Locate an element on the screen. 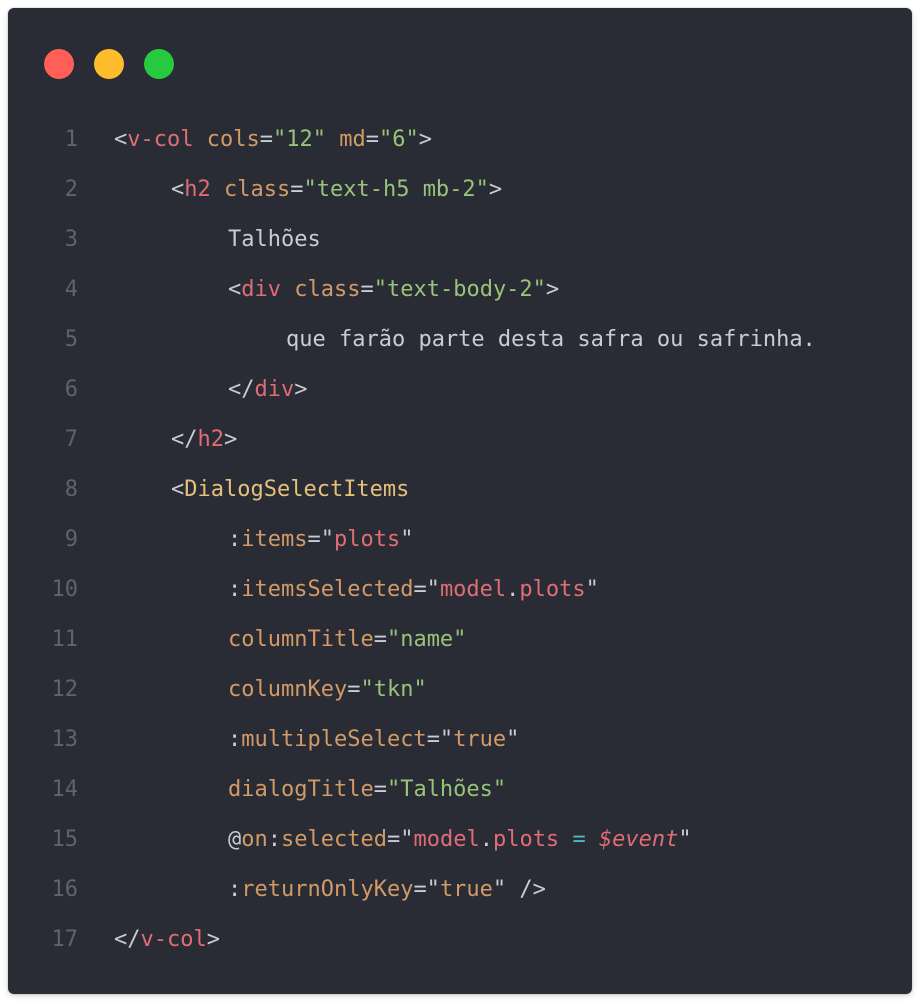  code-line: 6 </div> is located at coordinates (460, 389).